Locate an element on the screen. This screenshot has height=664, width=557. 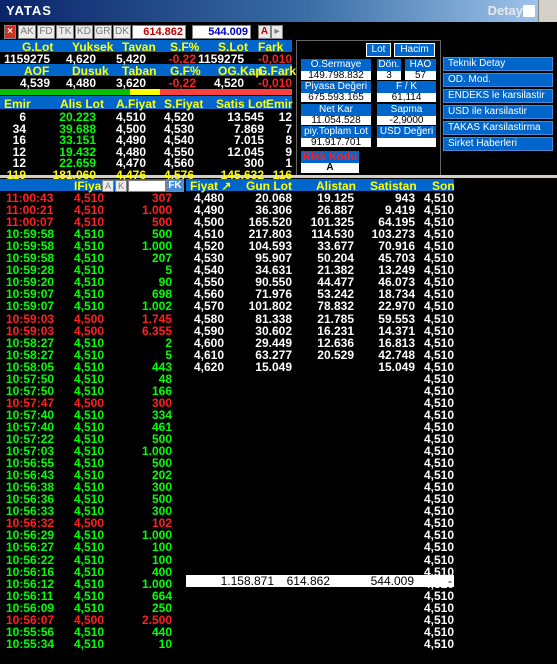
tab-dk: DK is located at coordinates (122, 32).